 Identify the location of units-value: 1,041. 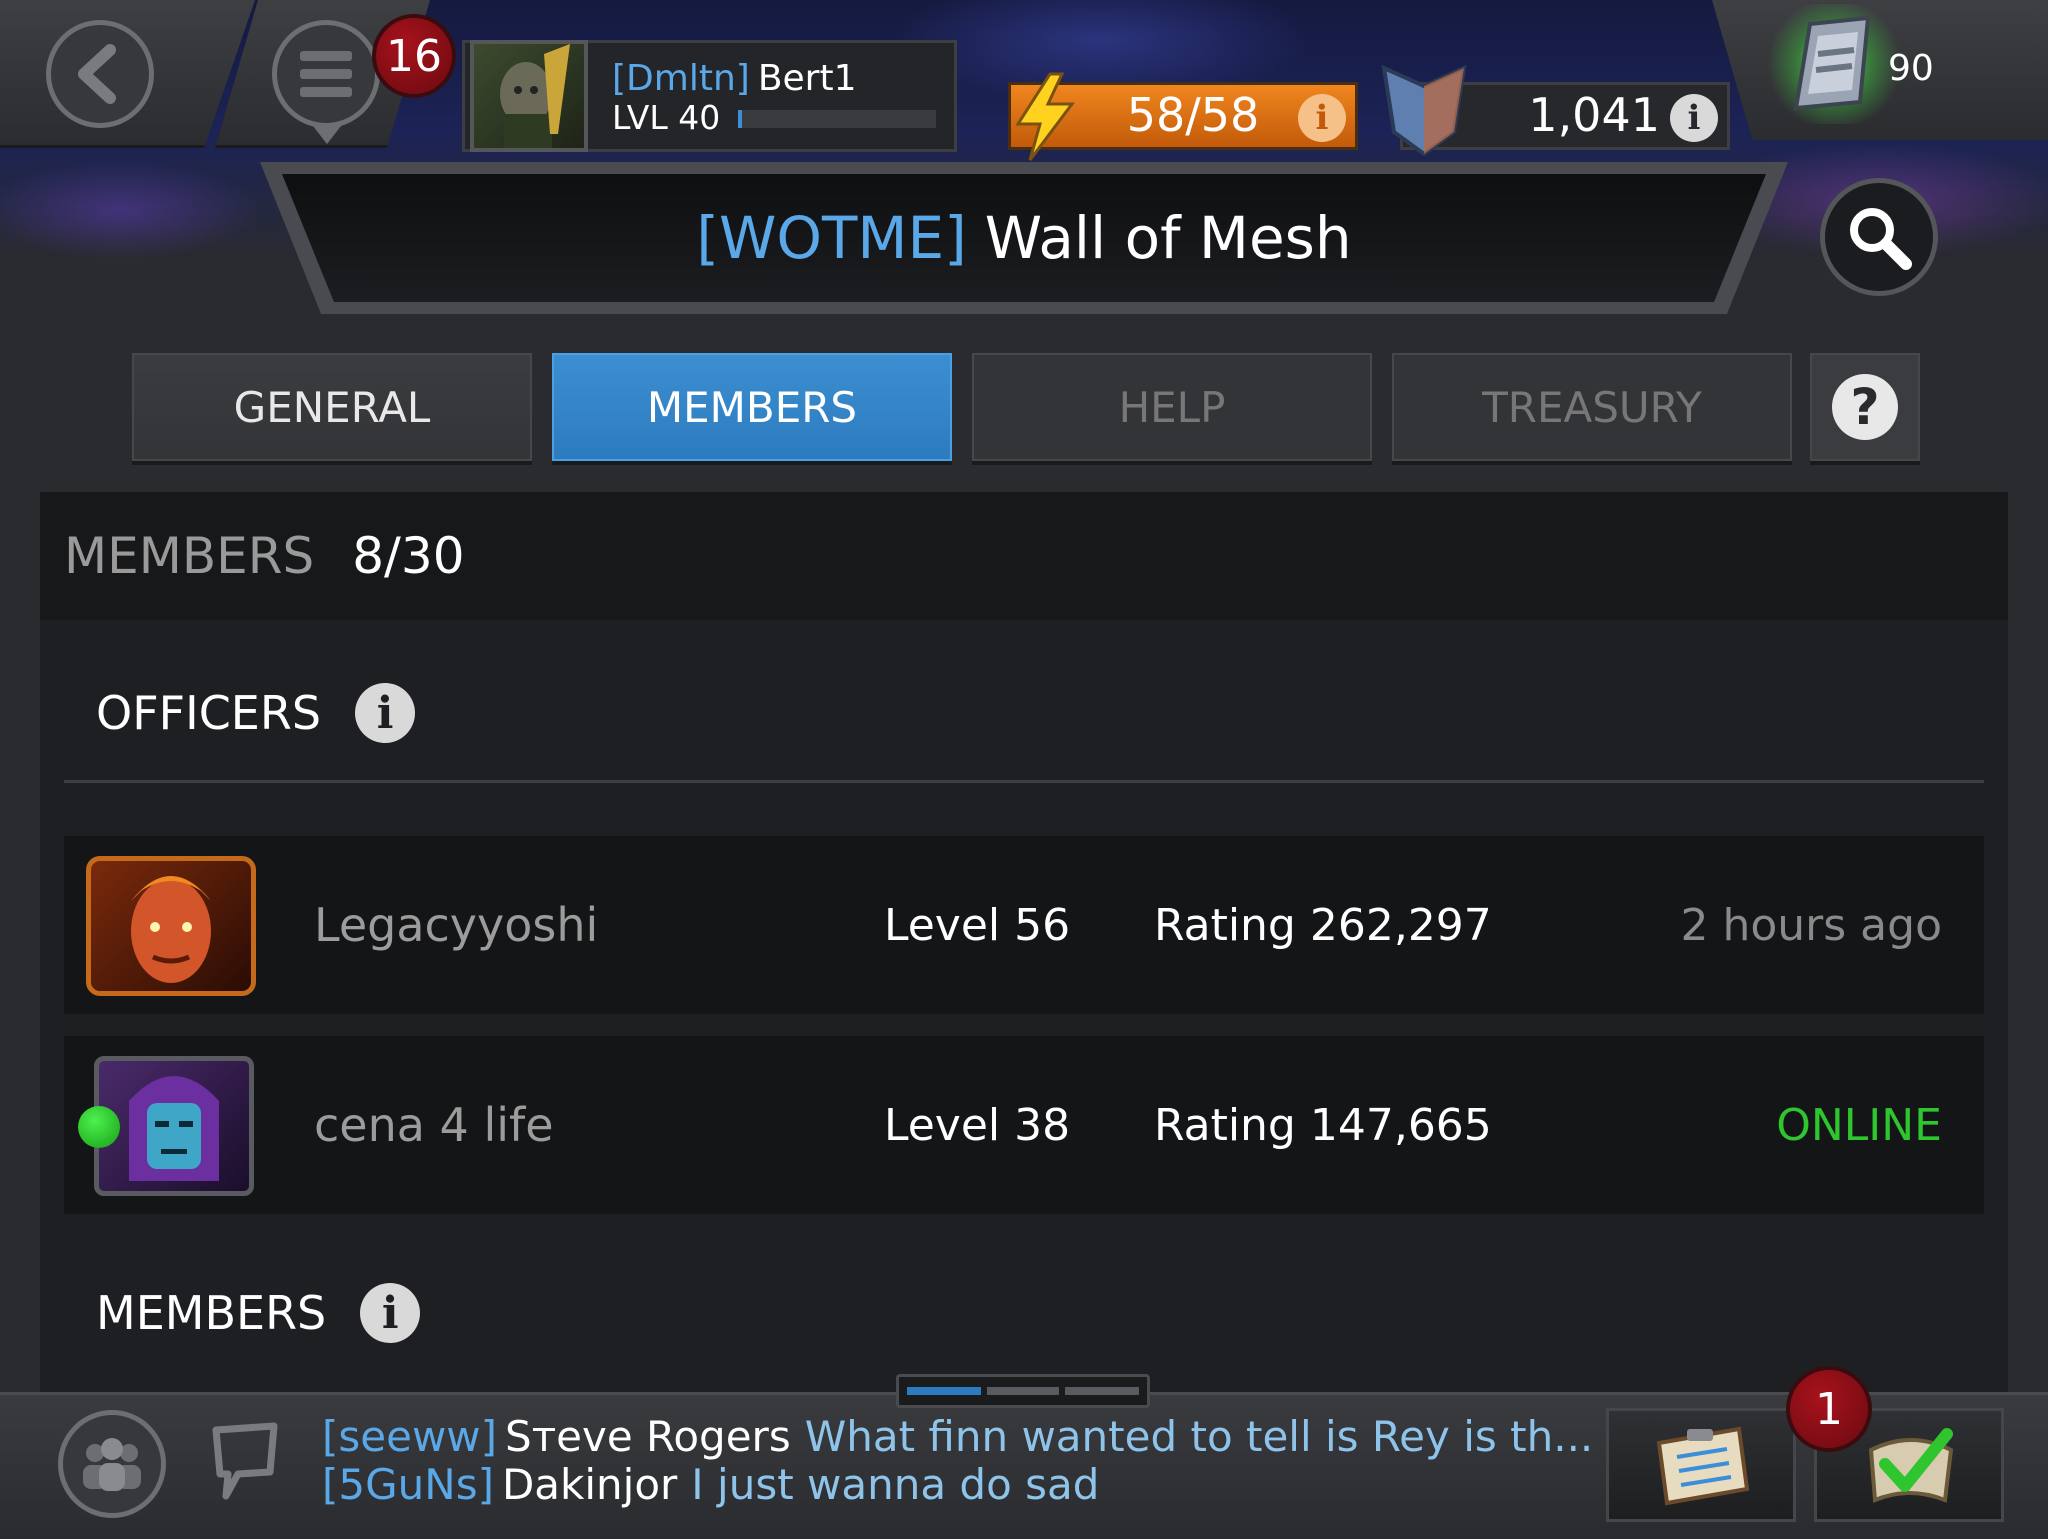
(1594, 115).